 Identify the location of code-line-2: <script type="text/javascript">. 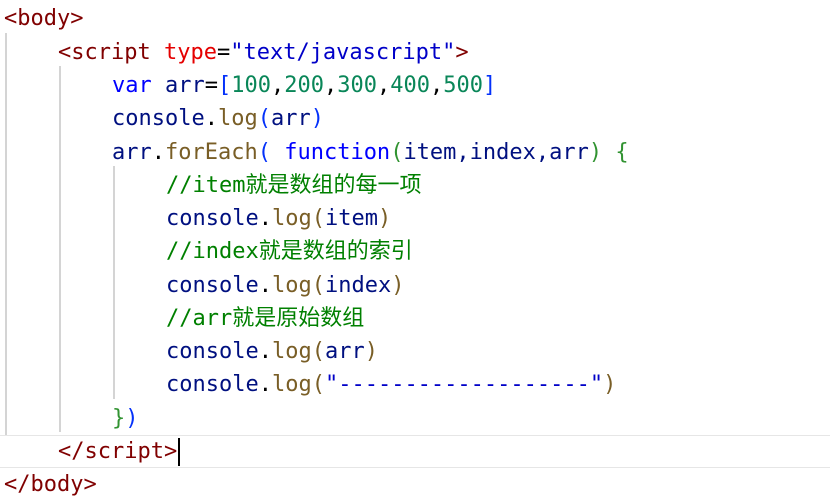
(415, 52).